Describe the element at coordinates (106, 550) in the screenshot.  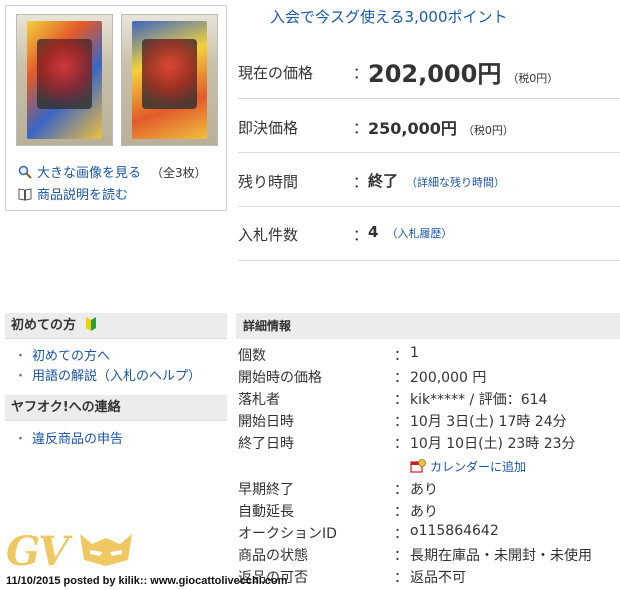
I see `watermark-mask-icon` at that location.